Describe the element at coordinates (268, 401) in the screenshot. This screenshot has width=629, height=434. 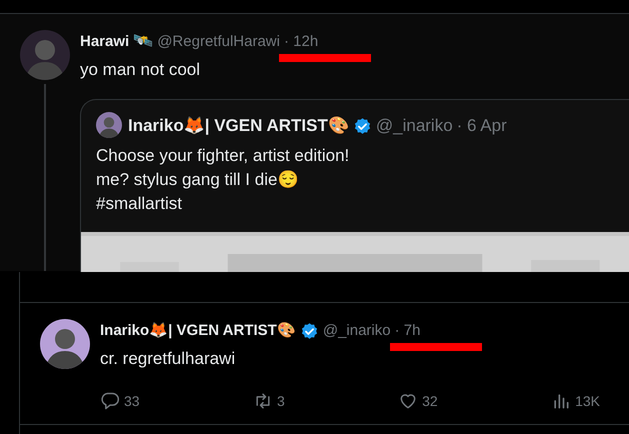
I see `repost-button: 3` at that location.